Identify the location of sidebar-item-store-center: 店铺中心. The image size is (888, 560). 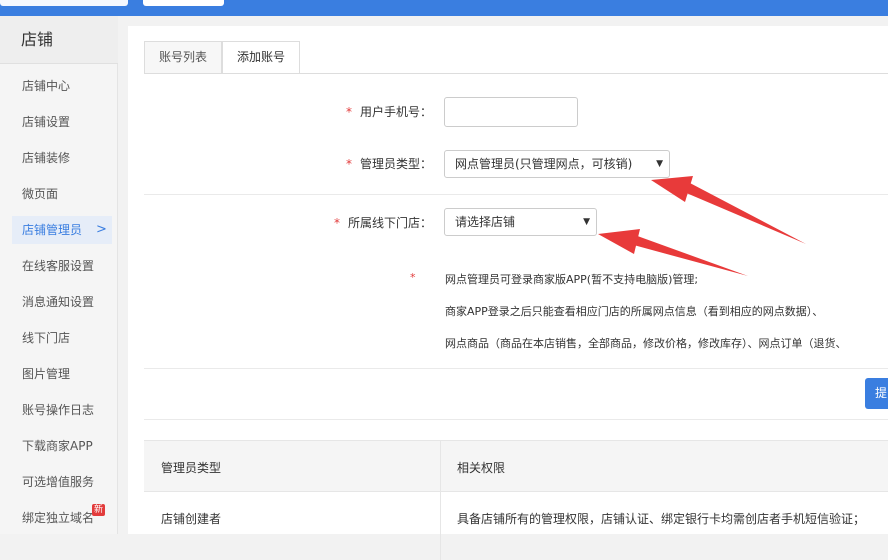
(59, 86).